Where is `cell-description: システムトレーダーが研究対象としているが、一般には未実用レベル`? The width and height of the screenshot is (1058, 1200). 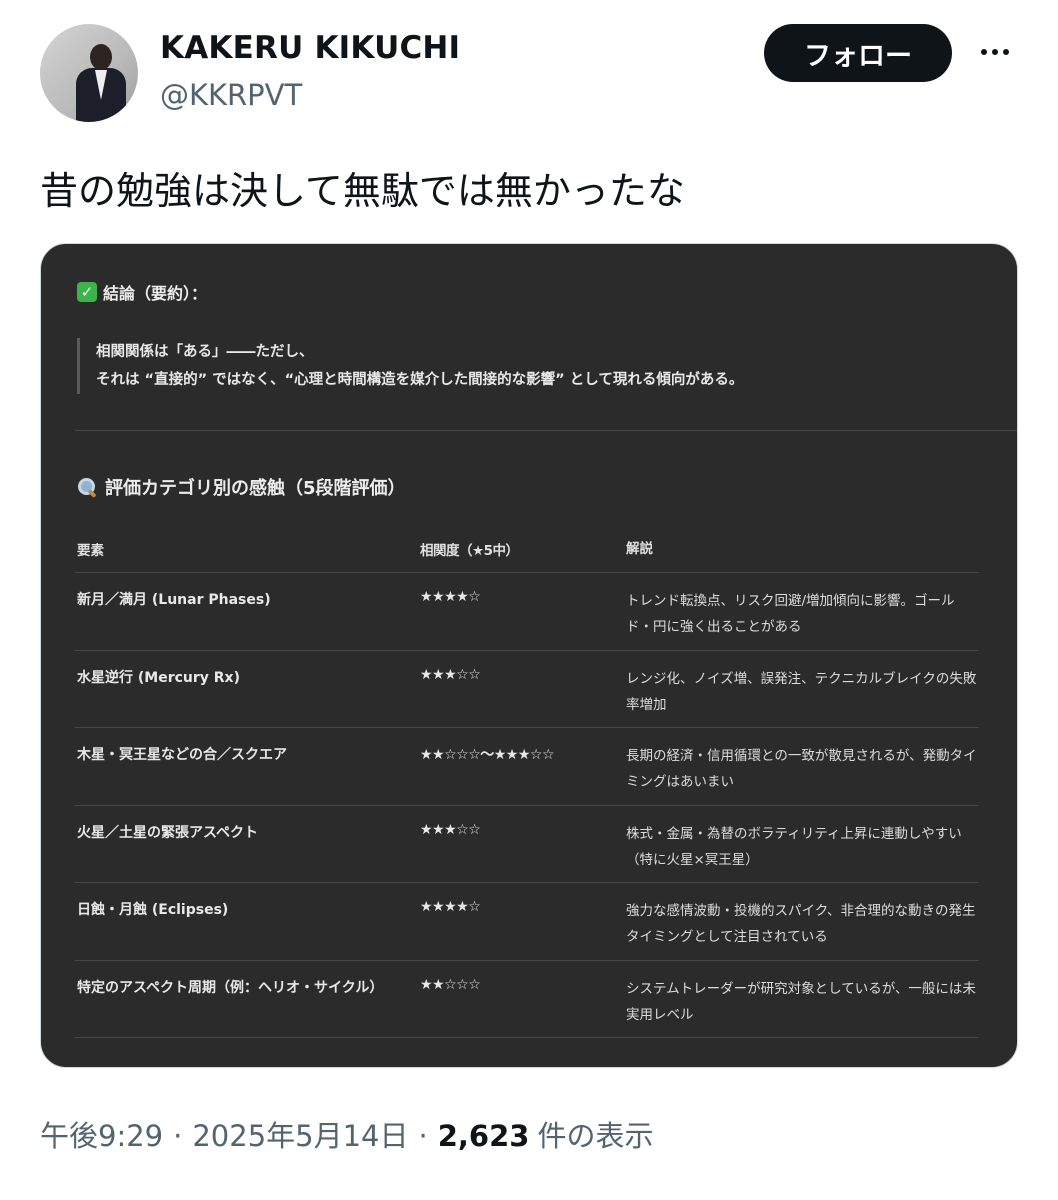
cell-description: システムトレーダーが研究対象としているが、一般には未実用レベル is located at coordinates (801, 1001).